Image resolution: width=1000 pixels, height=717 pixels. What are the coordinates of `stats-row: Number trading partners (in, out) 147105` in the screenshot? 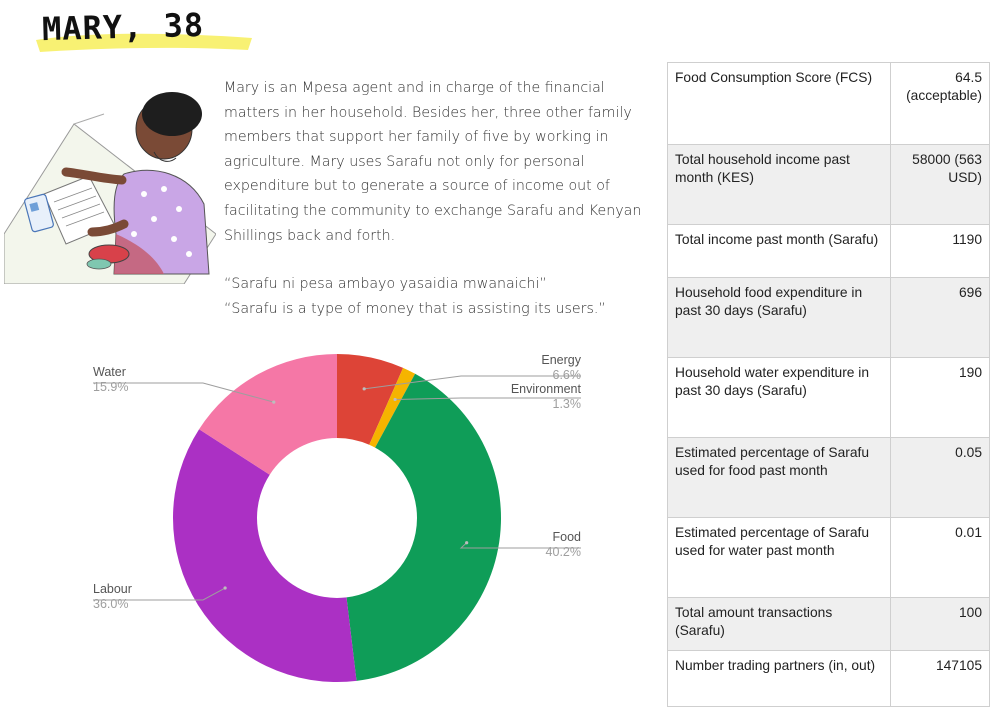 It's located at (828, 678).